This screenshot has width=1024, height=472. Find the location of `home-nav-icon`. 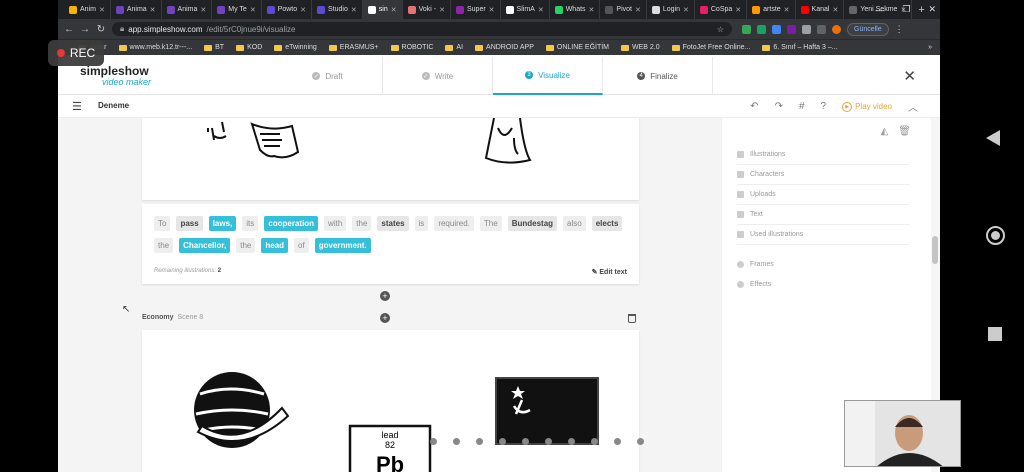

home-nav-icon is located at coordinates (995, 235).